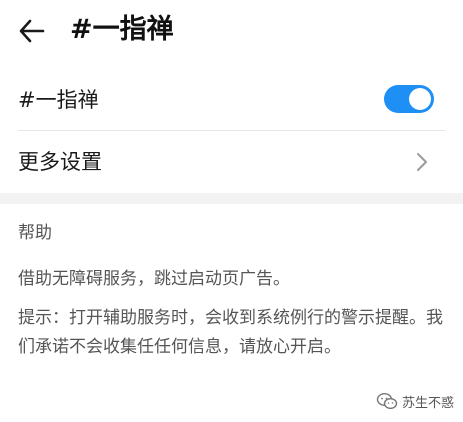 This screenshot has height=422, width=463. I want to click on page-title: #一指禅, so click(122, 29).